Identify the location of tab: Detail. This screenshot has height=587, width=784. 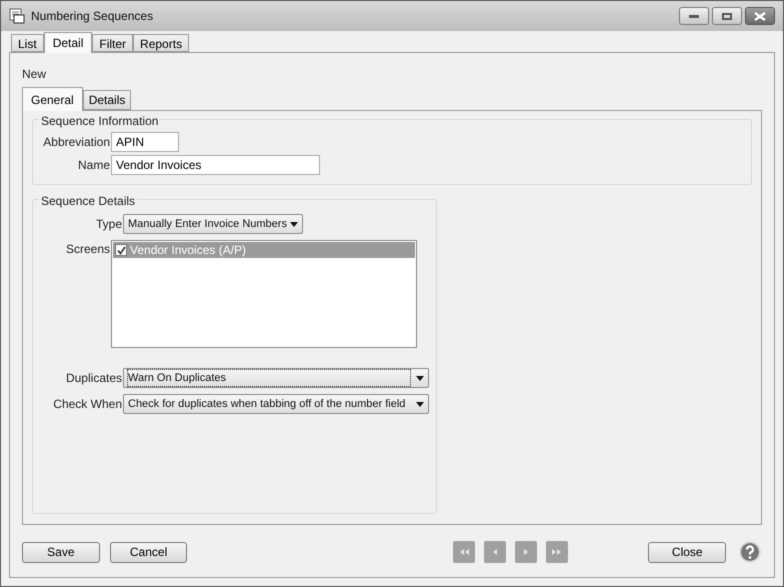
(68, 42).